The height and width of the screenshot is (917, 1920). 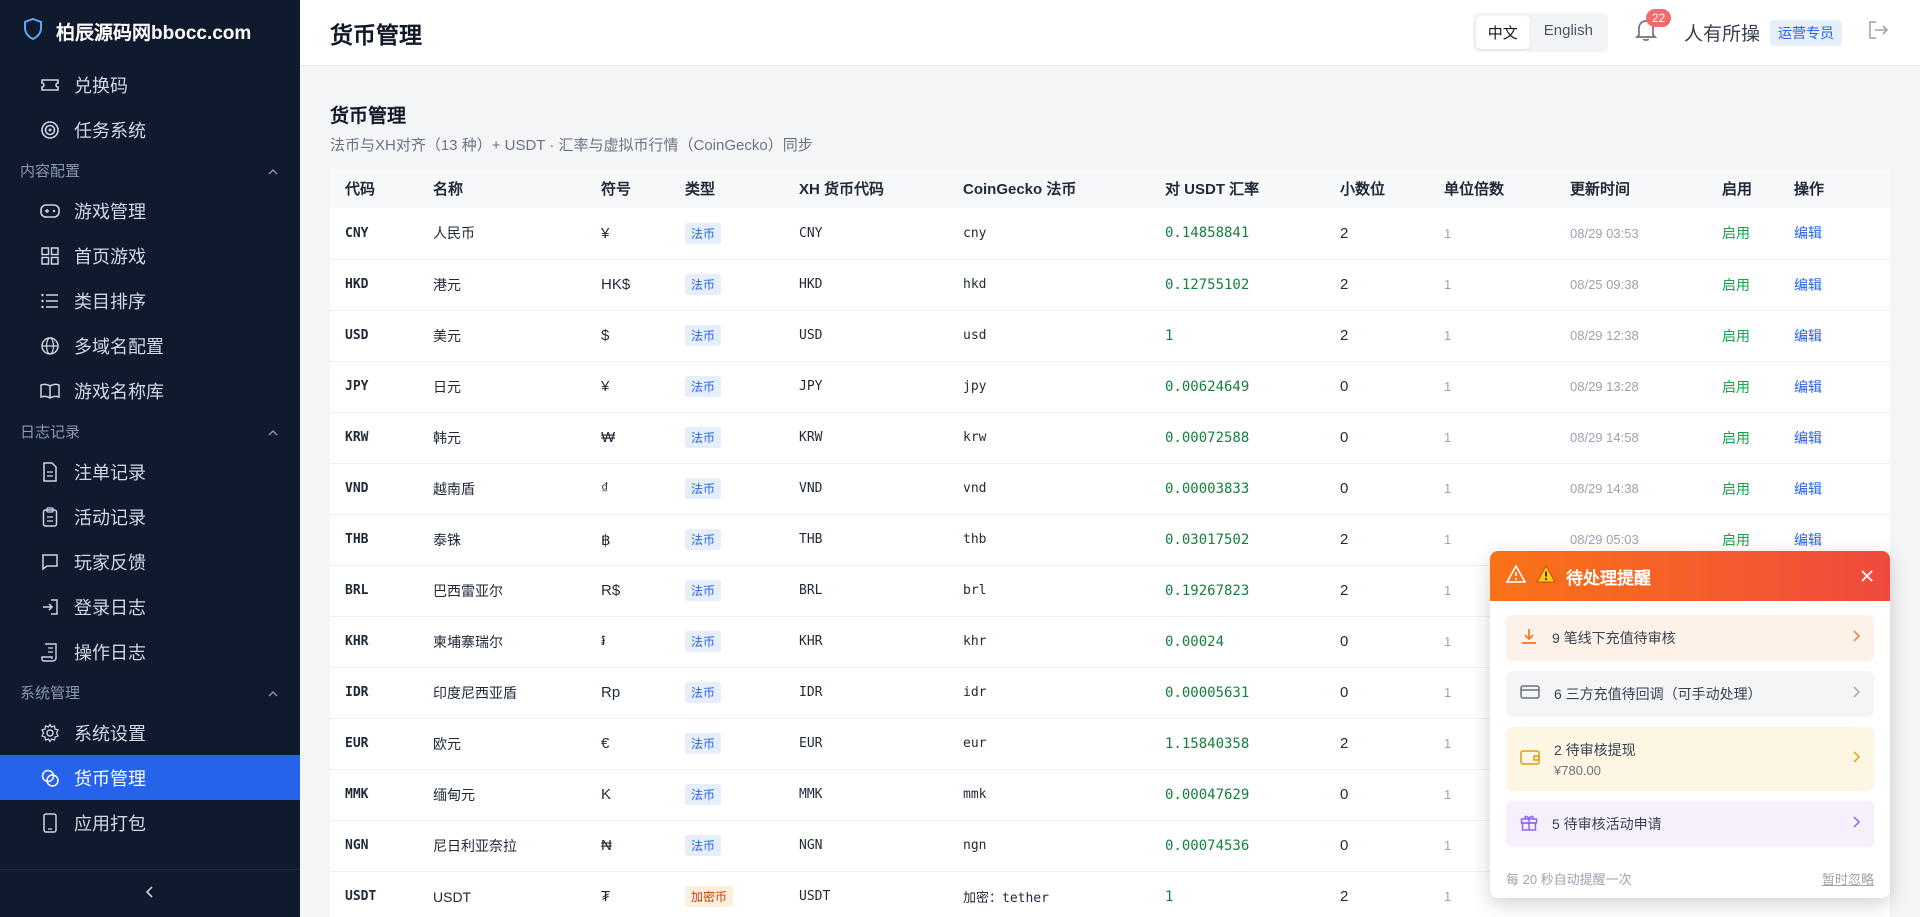 What do you see at coordinates (975, 488) in the screenshot?
I see `cell-coingecko: vnd` at bounding box center [975, 488].